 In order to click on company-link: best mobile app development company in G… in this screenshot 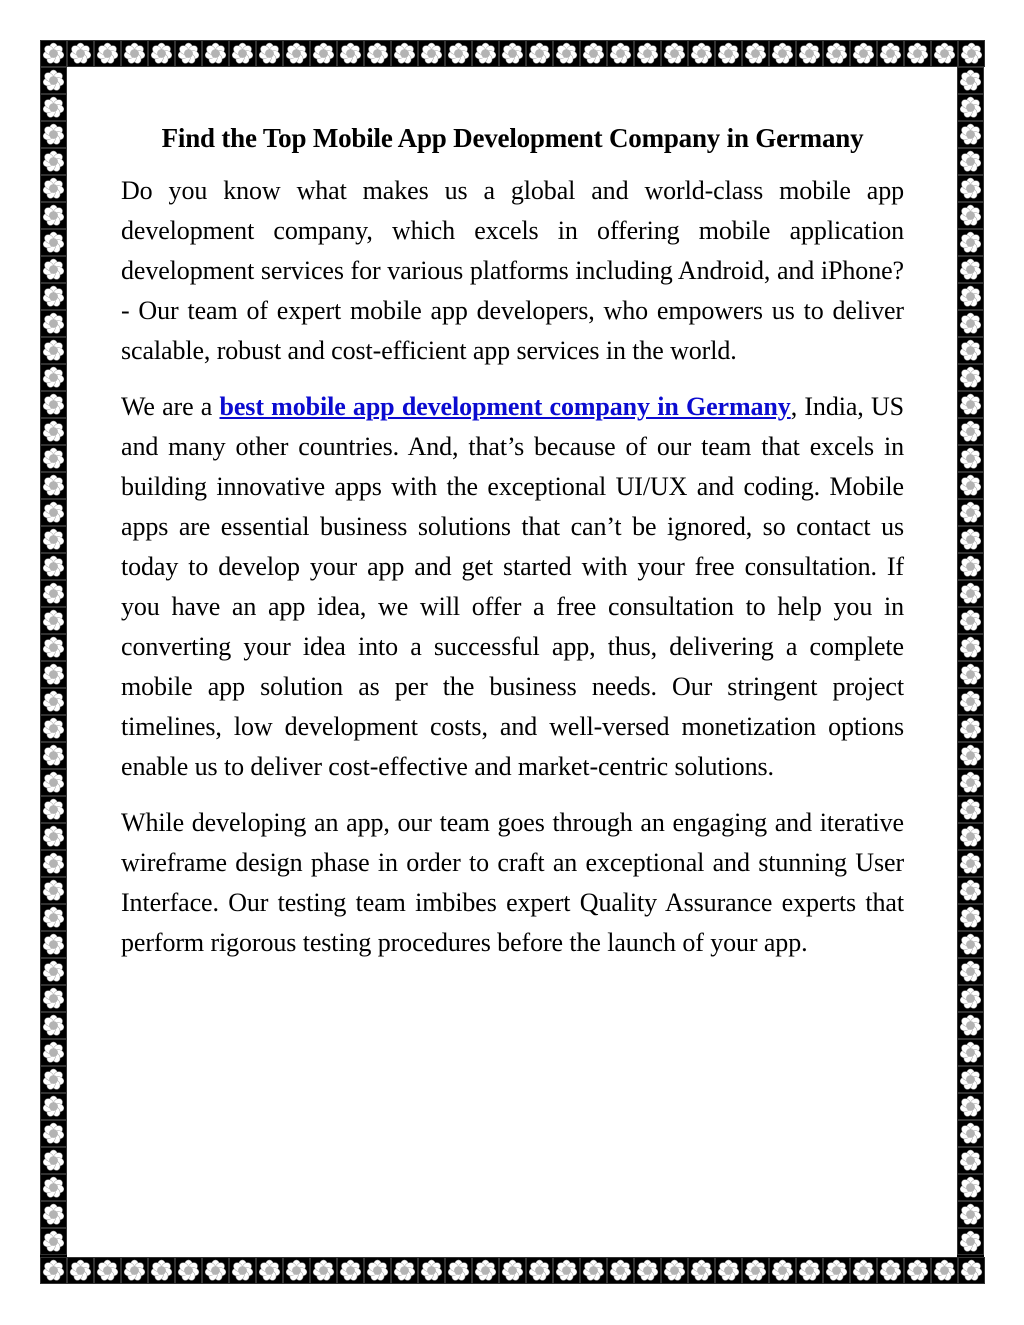, I will do `click(505, 406)`.